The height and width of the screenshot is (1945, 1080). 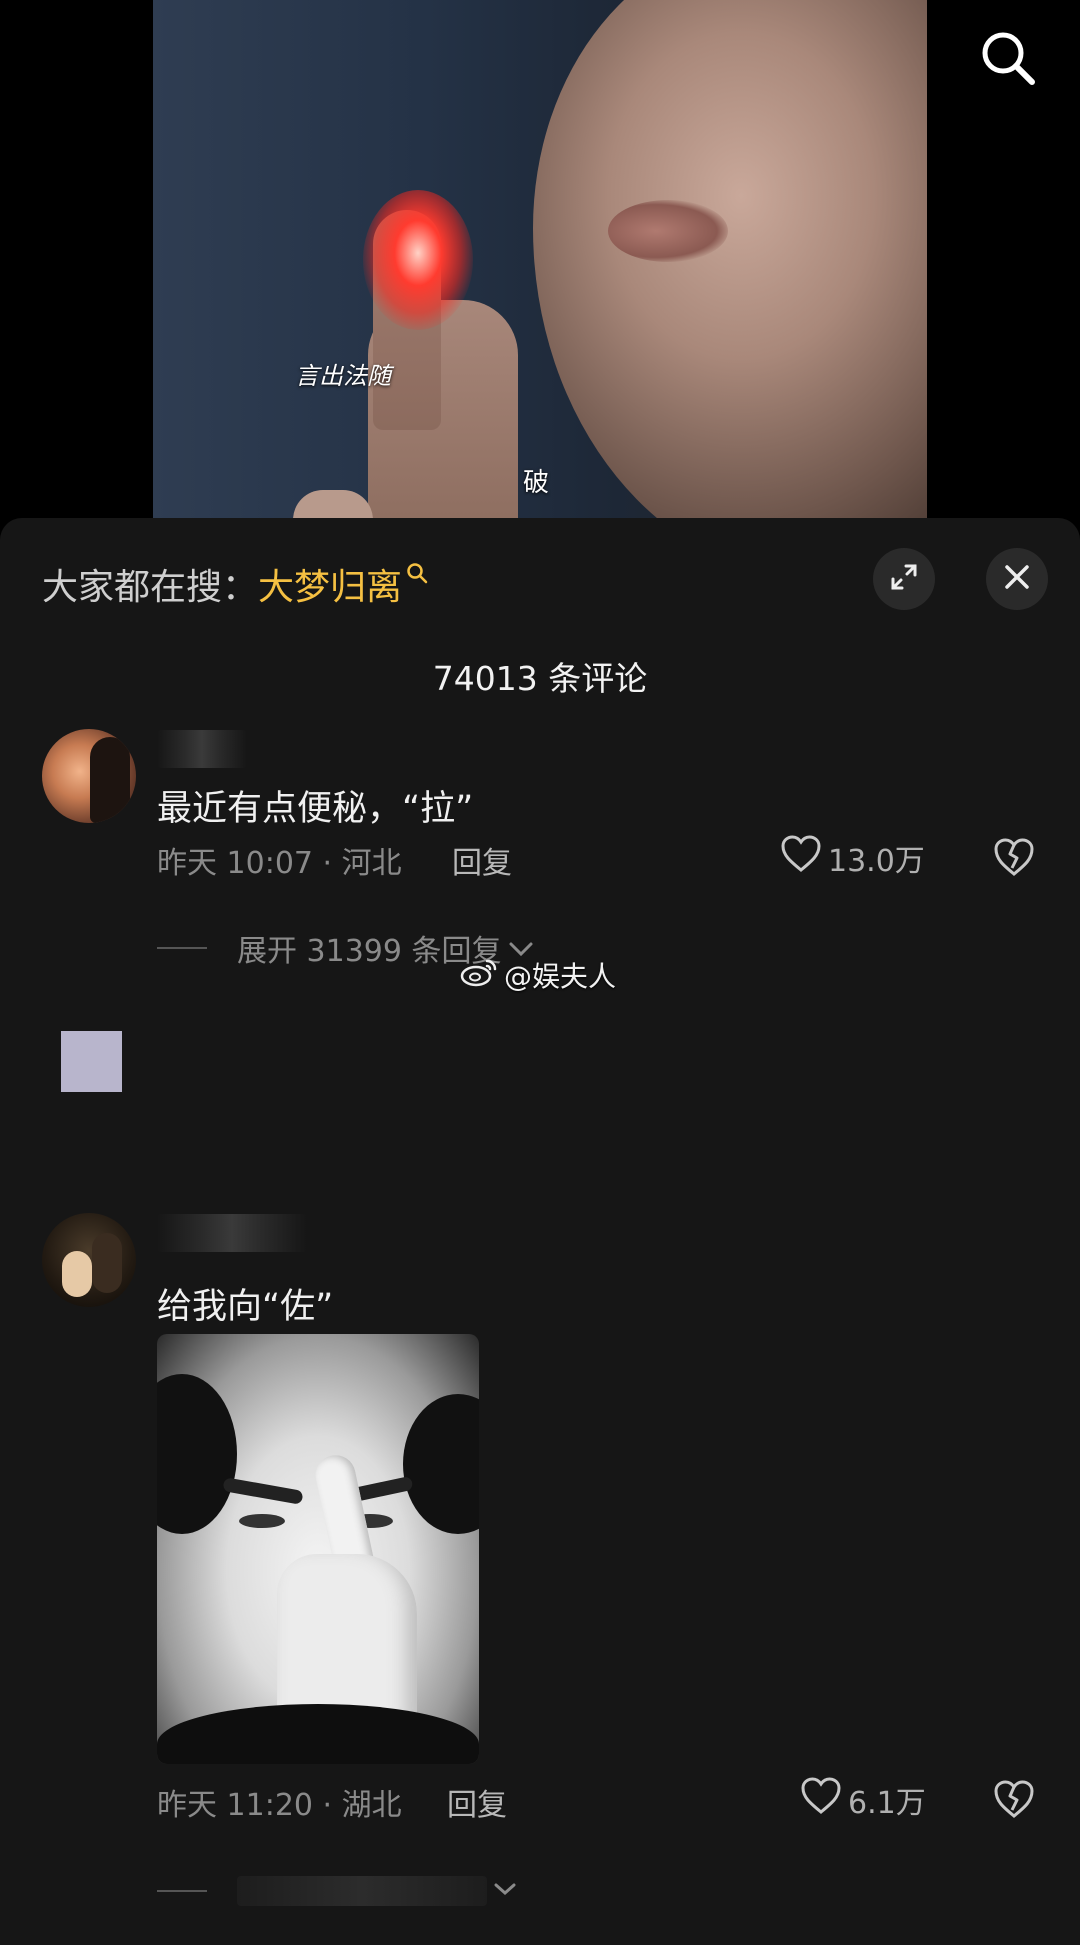 I want to click on comment-text: 最近有点便秘，“拉”, so click(x=315, y=809).